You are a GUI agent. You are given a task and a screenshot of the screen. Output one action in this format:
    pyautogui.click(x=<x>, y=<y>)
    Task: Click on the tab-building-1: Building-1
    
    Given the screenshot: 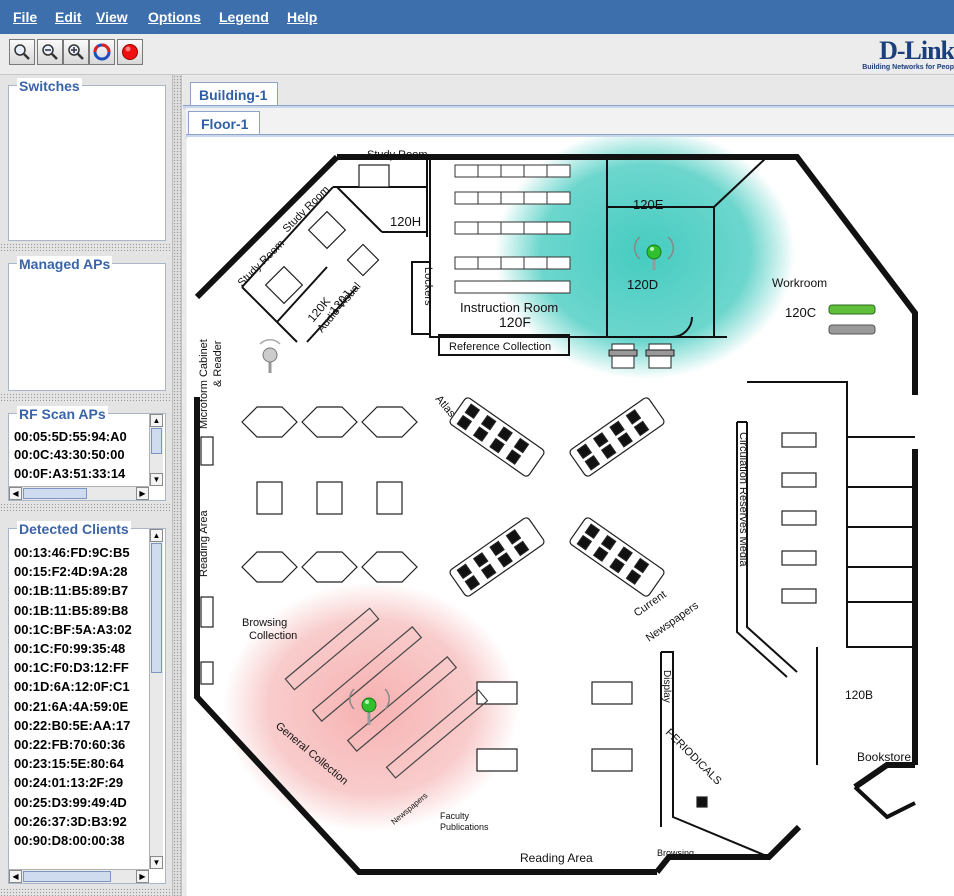 What is the action you would take?
    pyautogui.click(x=234, y=94)
    